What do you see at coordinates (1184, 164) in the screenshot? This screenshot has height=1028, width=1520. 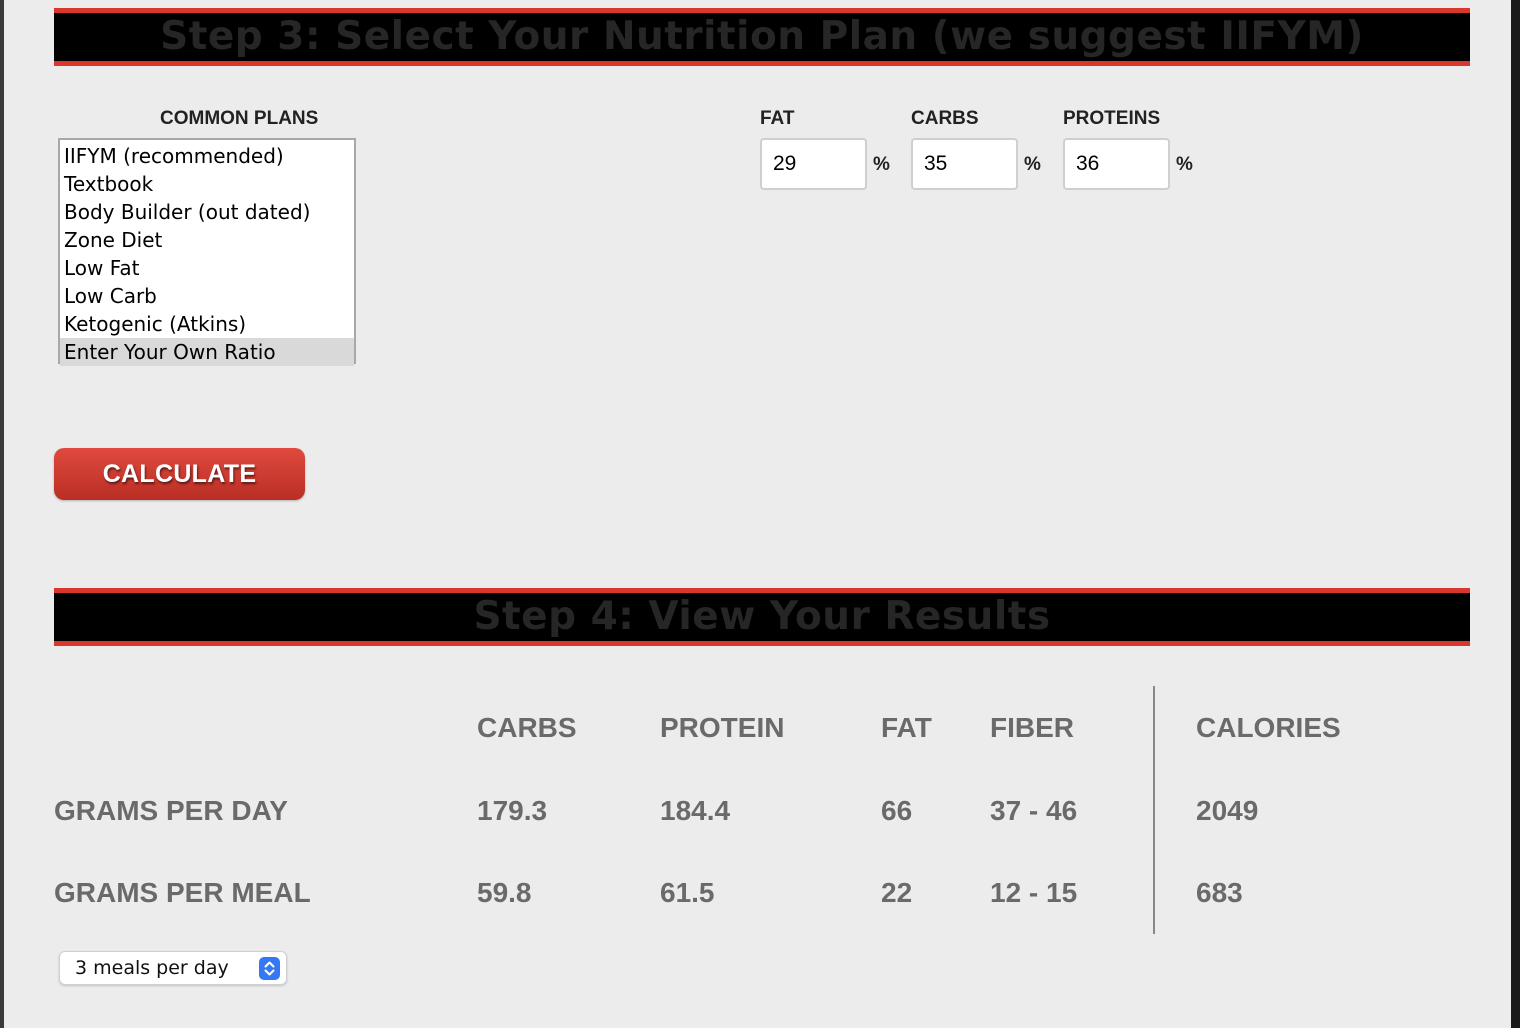 I see `proteins-percent-sign: %` at bounding box center [1184, 164].